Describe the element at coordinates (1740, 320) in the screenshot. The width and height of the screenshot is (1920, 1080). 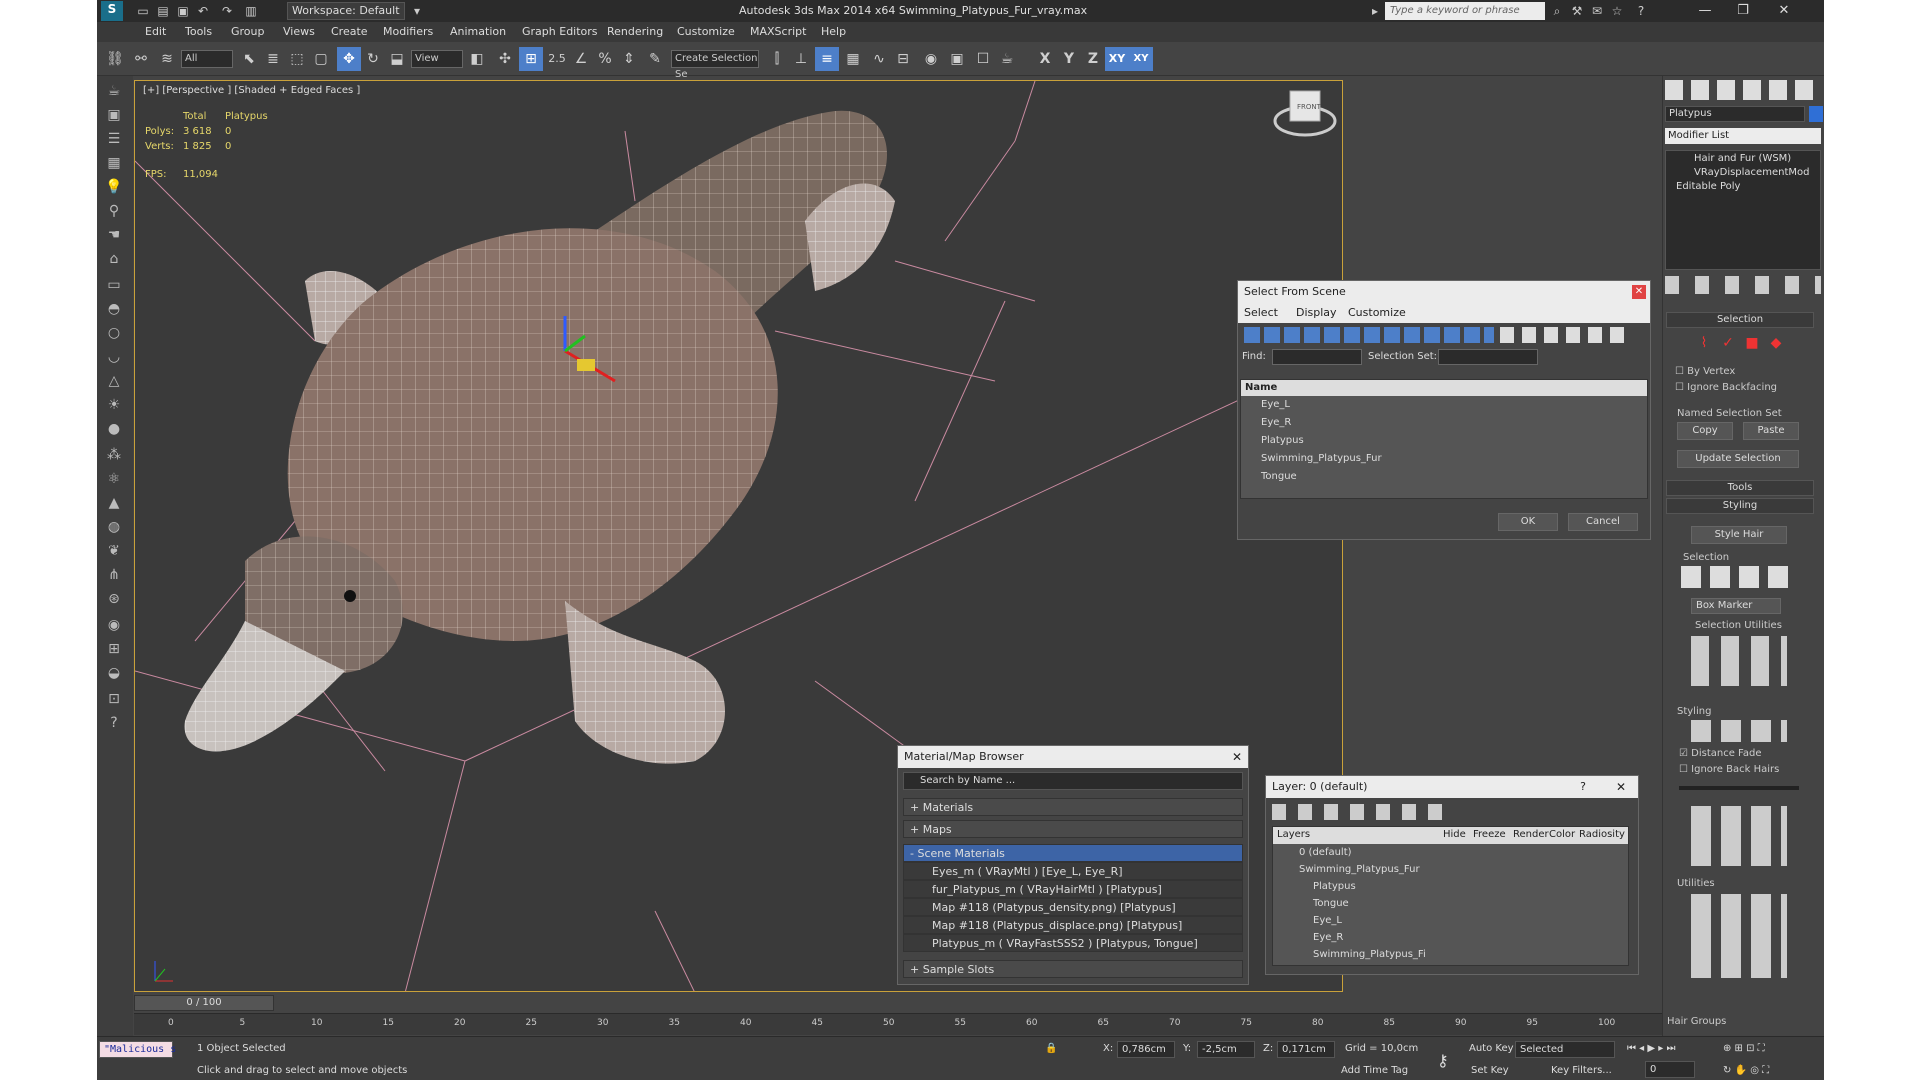
I see `selection-rollout: Selection` at that location.